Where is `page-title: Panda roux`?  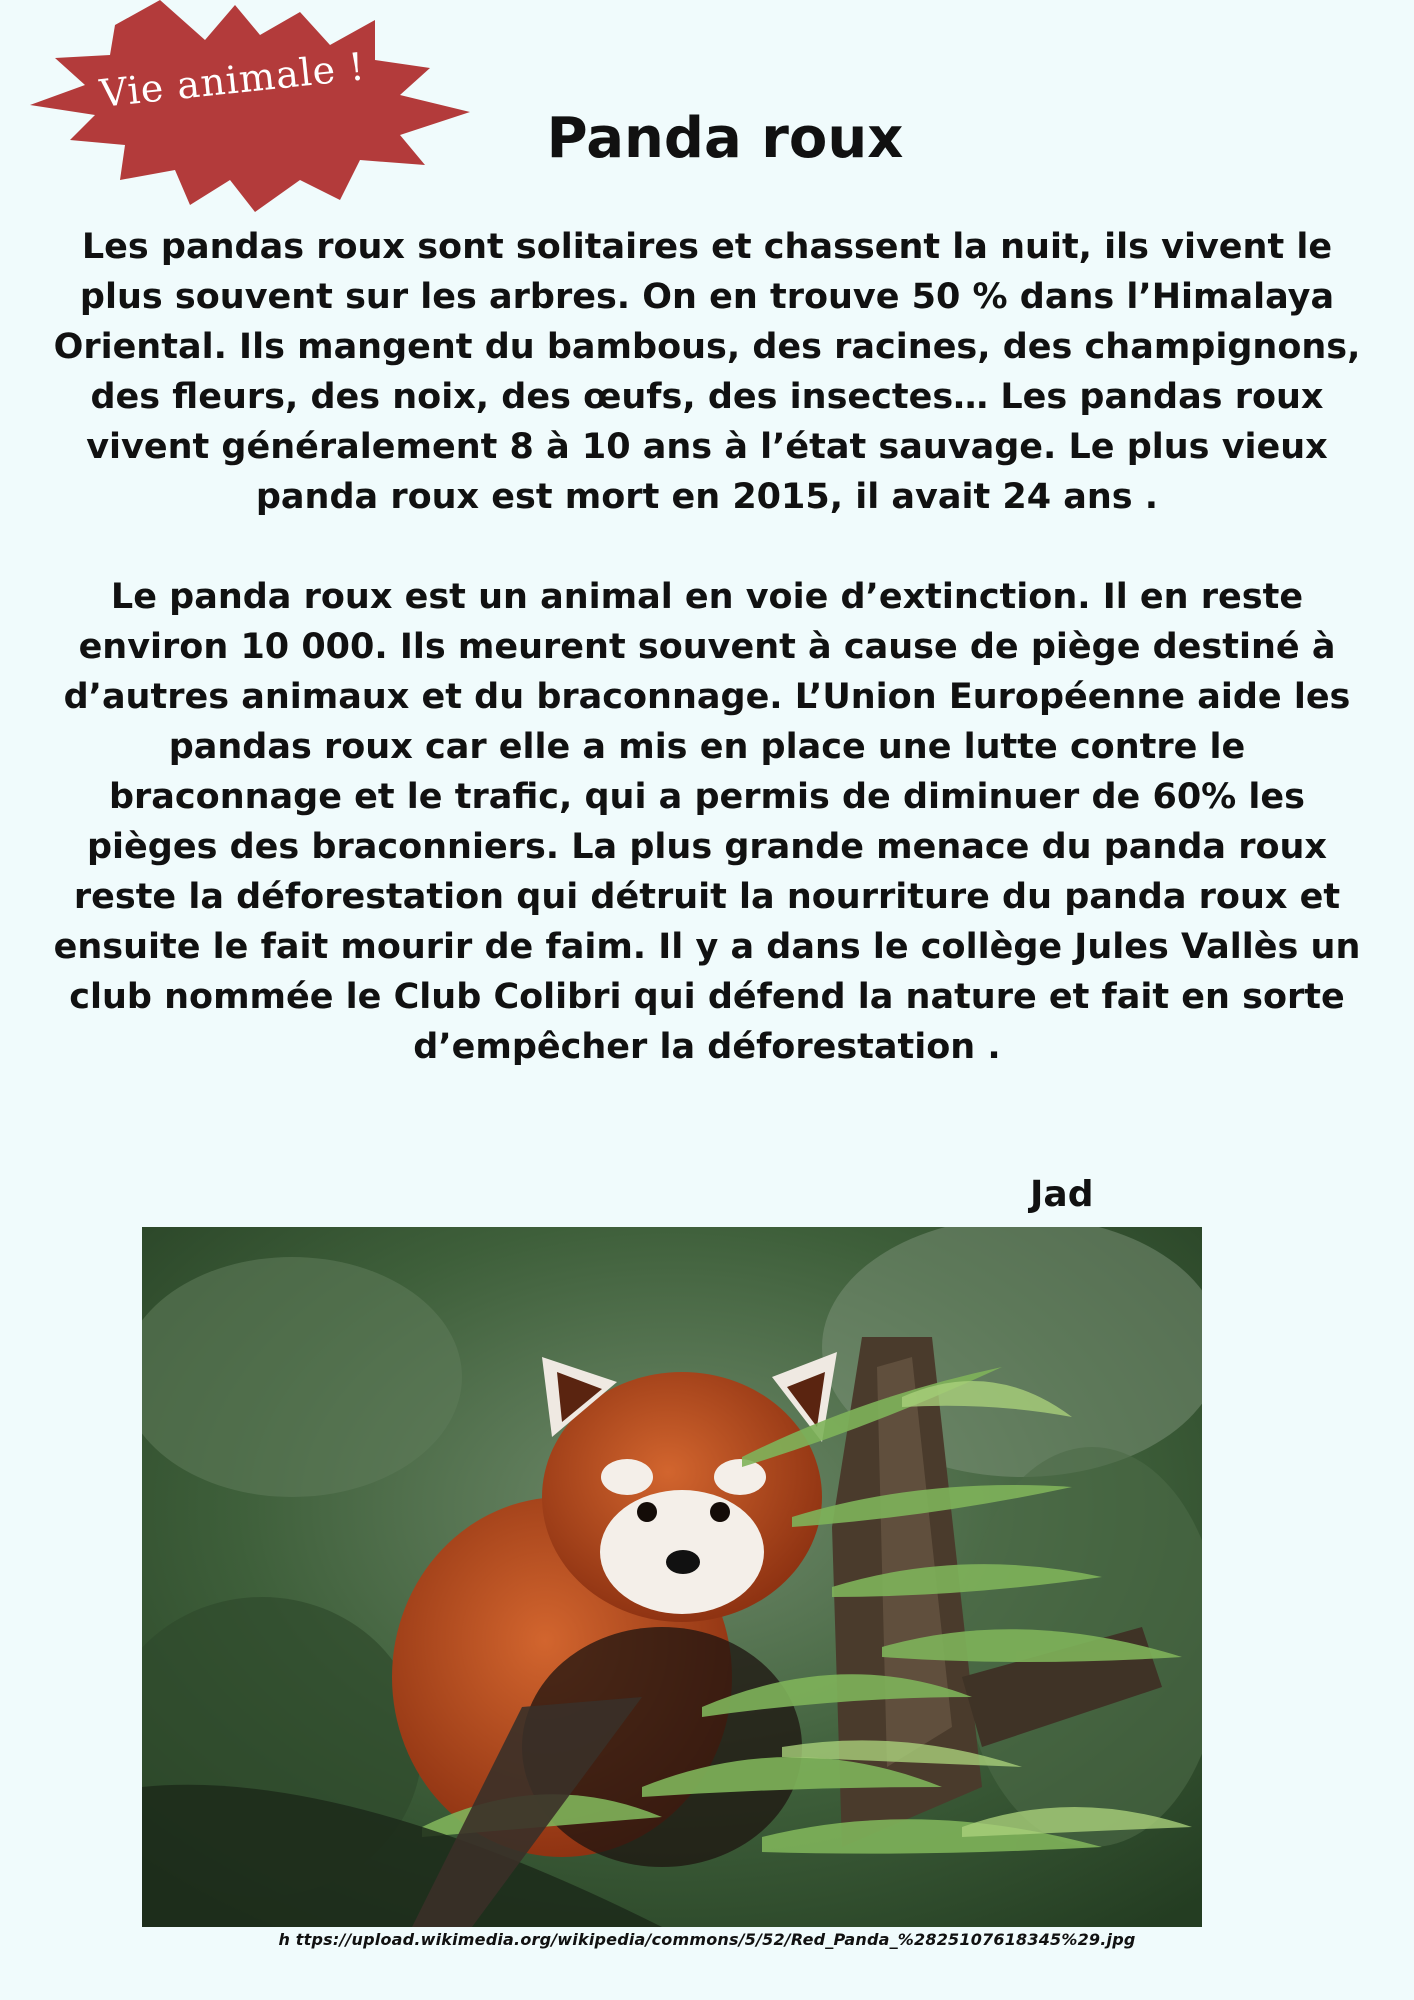 page-title: Panda roux is located at coordinates (725, 138).